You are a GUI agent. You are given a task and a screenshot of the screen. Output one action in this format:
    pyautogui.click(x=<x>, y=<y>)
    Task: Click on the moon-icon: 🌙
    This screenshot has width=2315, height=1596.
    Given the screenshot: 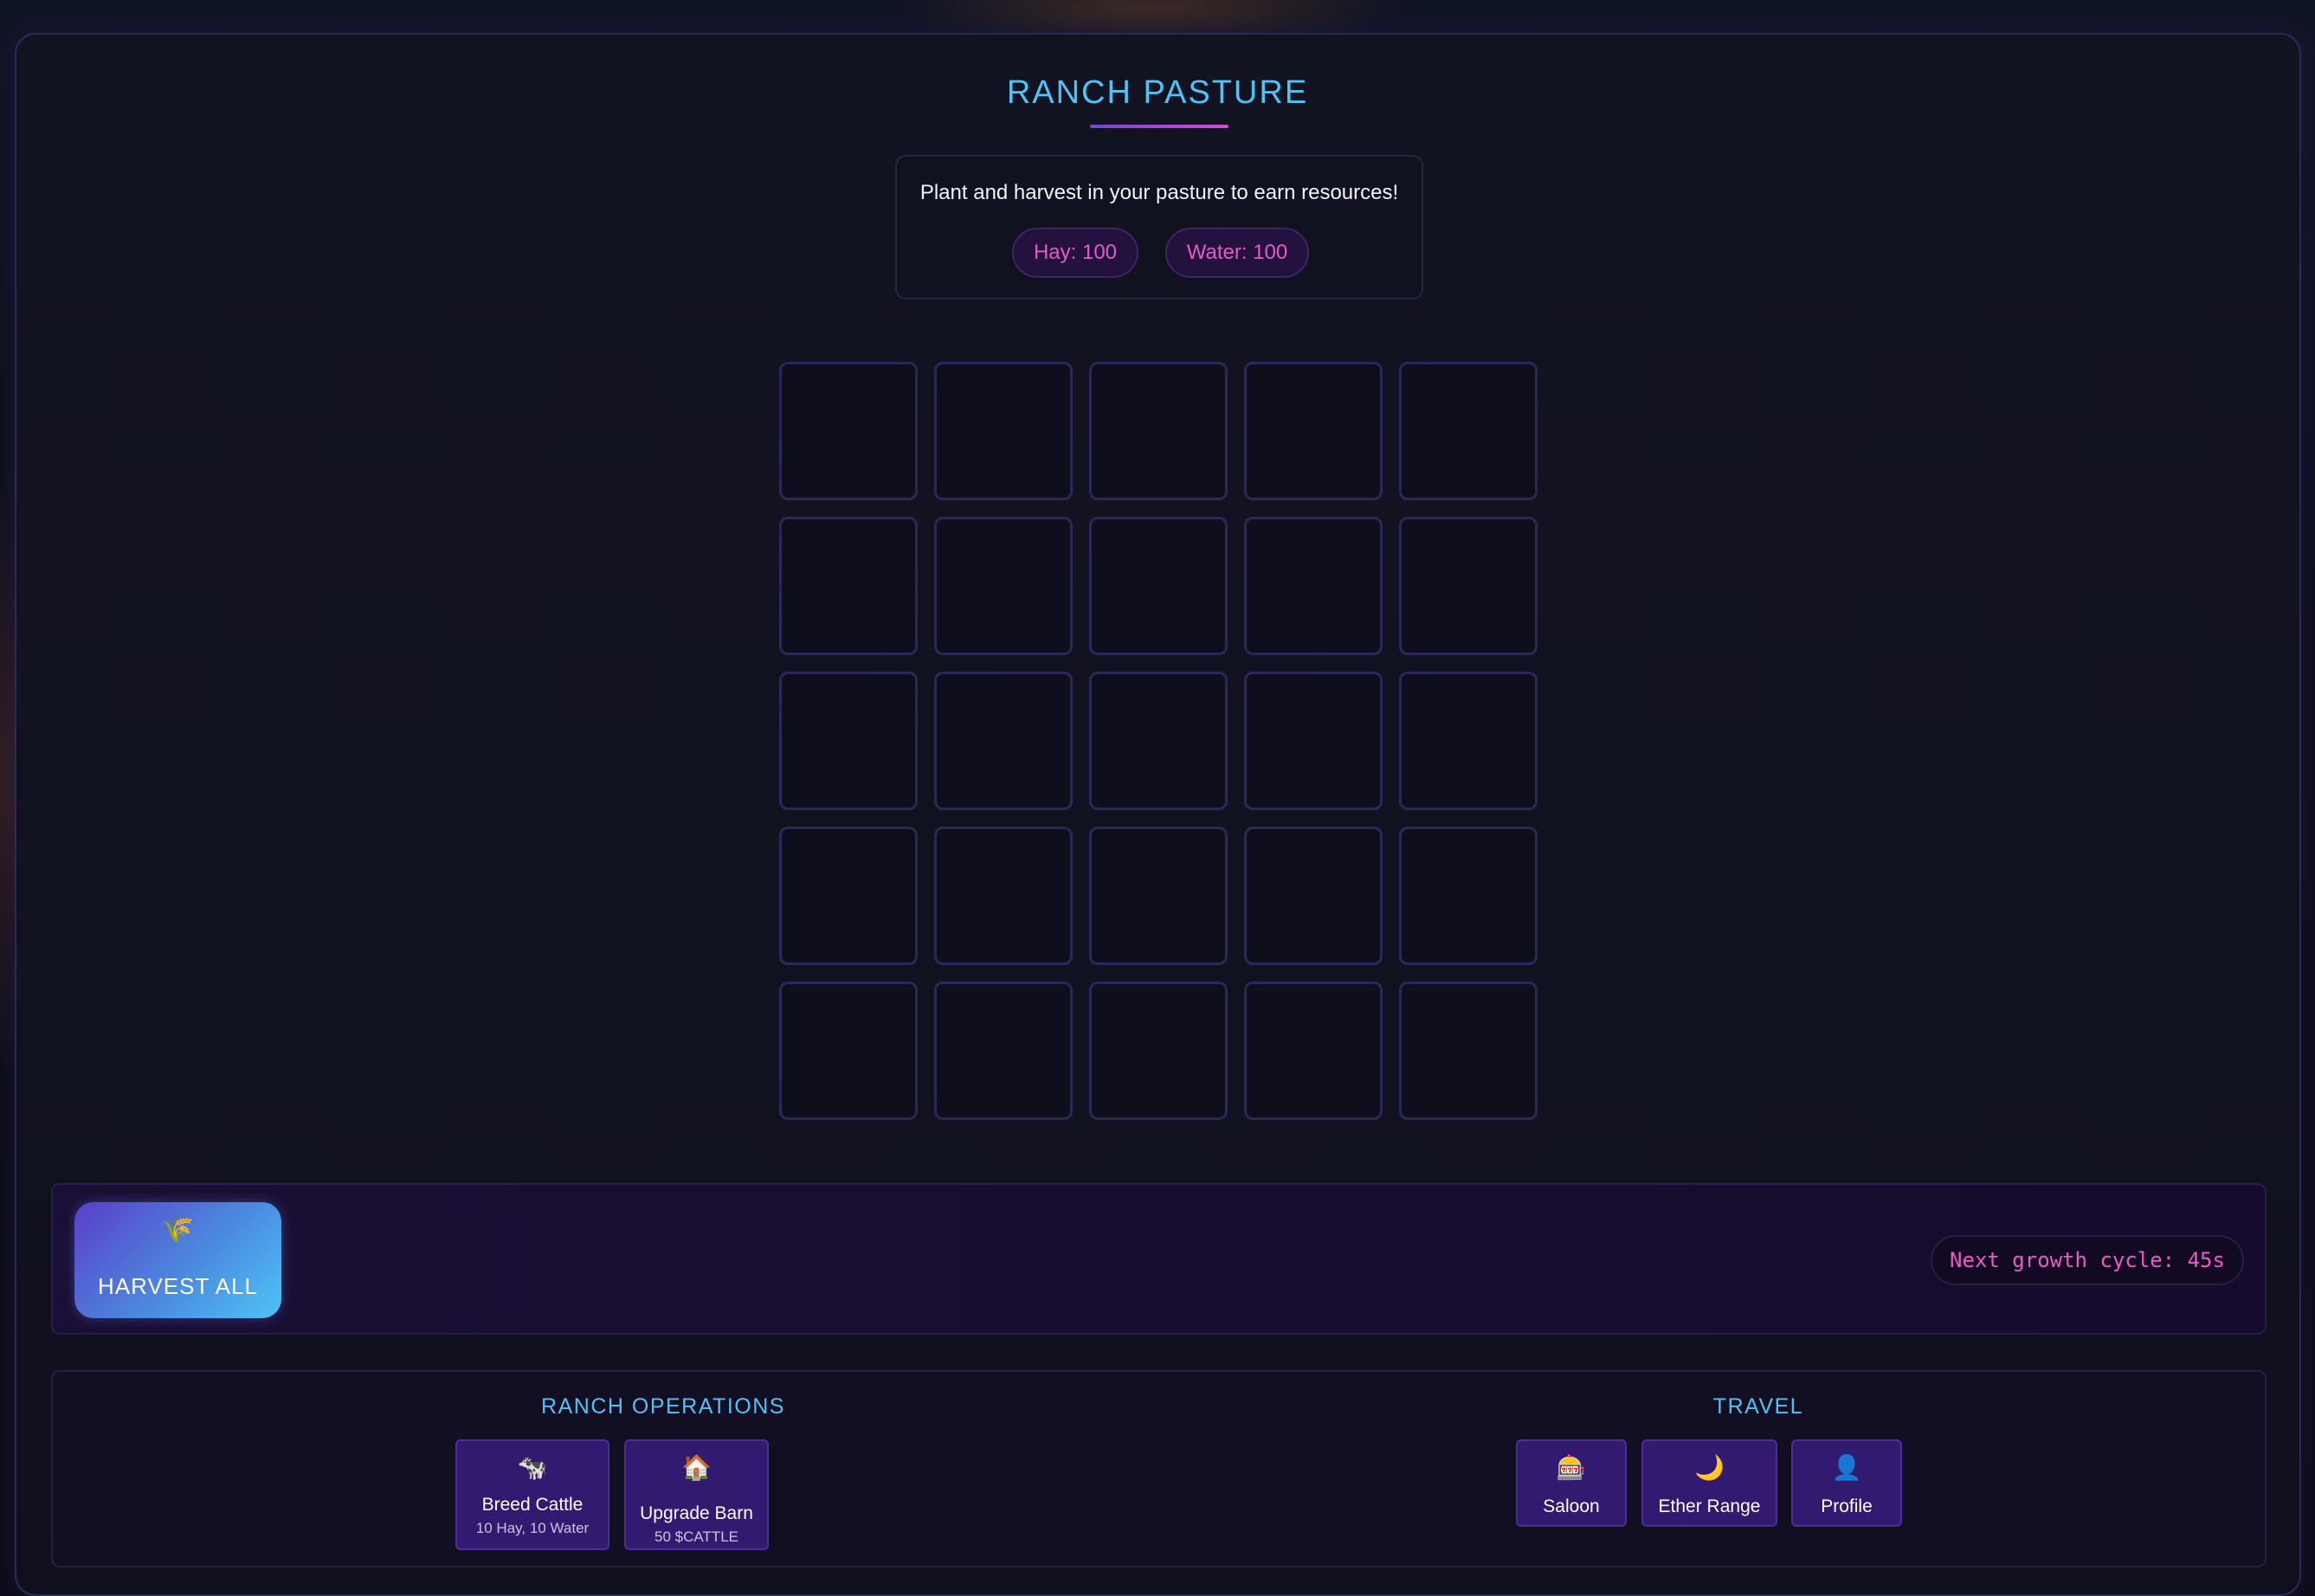 What is the action you would take?
    pyautogui.click(x=1709, y=1467)
    